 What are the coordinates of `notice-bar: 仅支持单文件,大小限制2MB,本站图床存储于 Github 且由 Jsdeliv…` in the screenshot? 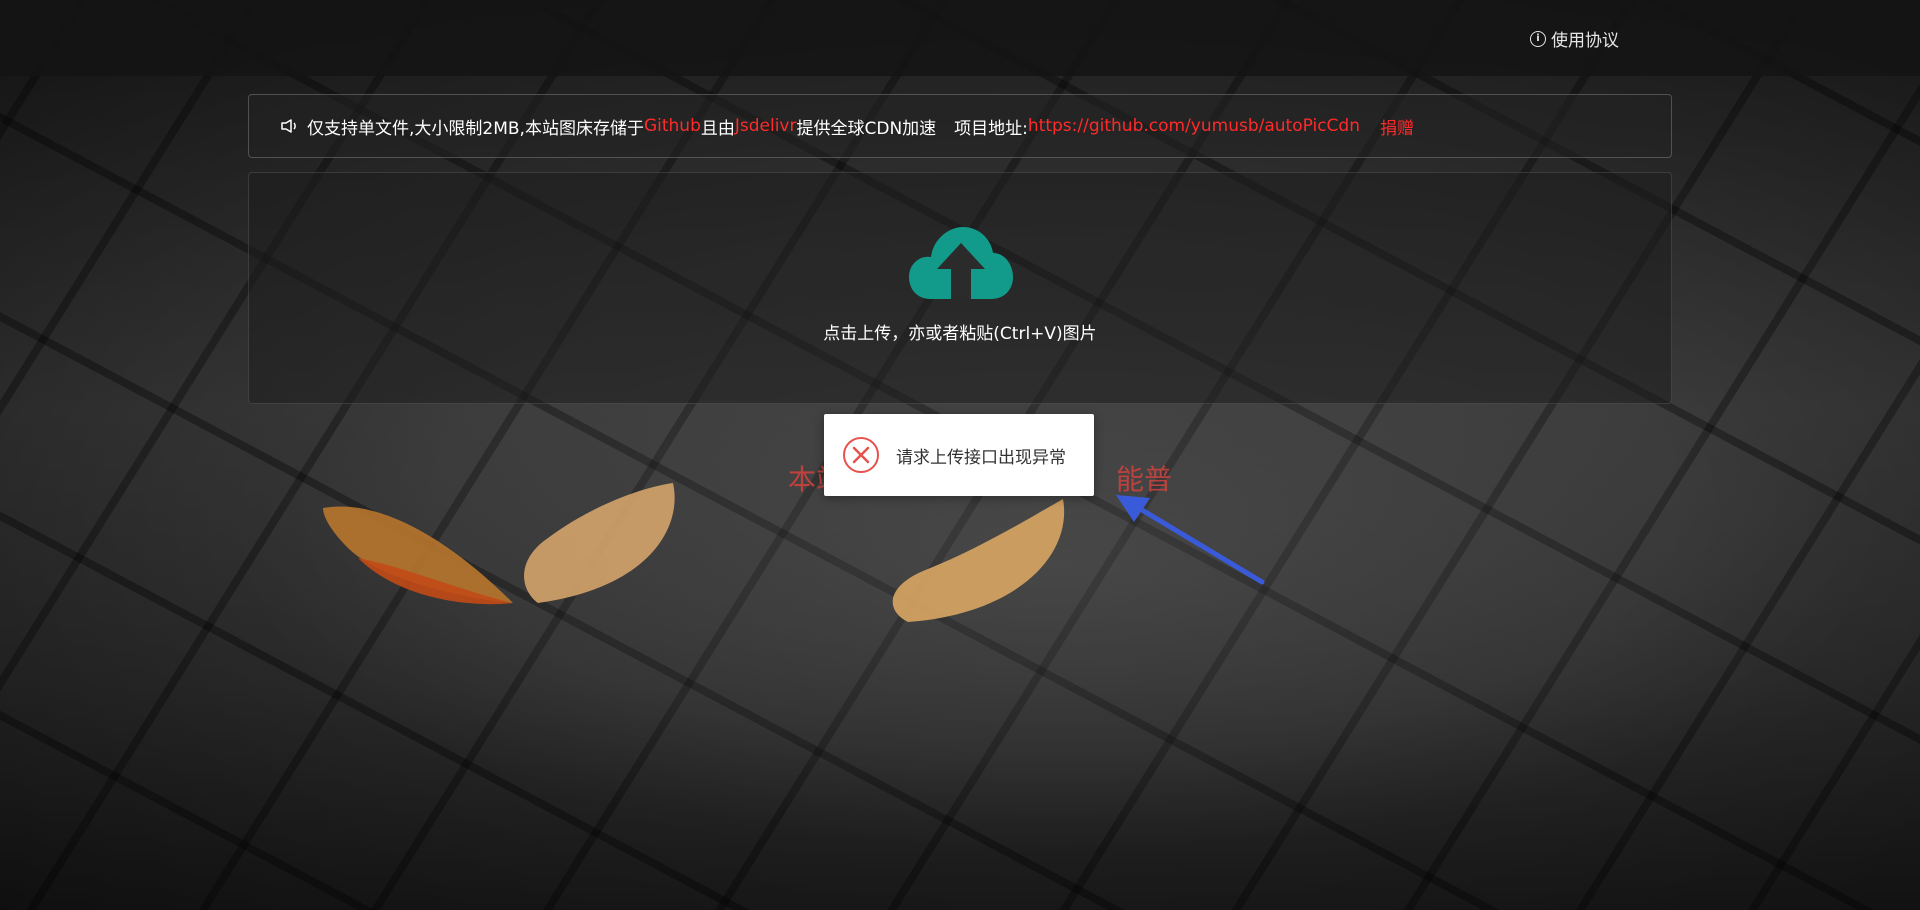 It's located at (960, 126).